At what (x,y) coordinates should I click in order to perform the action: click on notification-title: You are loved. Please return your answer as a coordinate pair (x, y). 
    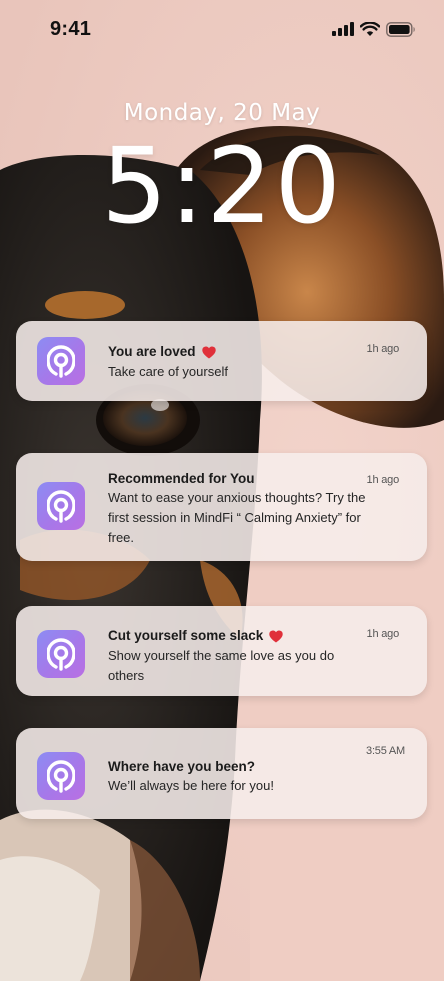
    Looking at the image, I should click on (162, 351).